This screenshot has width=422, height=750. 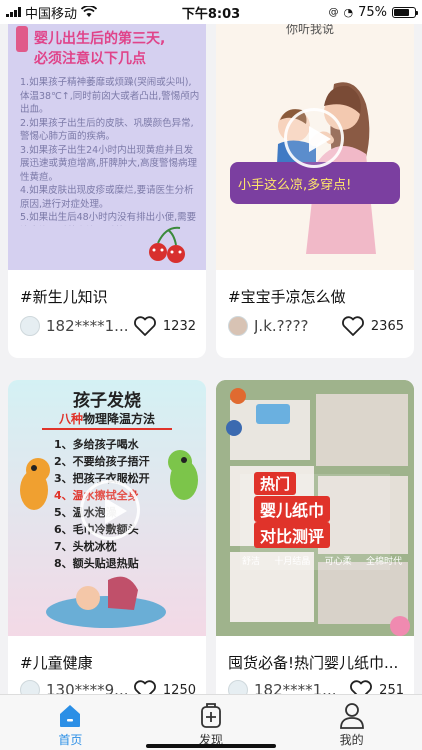 What do you see at coordinates (387, 326) in the screenshot?
I see `like-count: 2365` at bounding box center [387, 326].